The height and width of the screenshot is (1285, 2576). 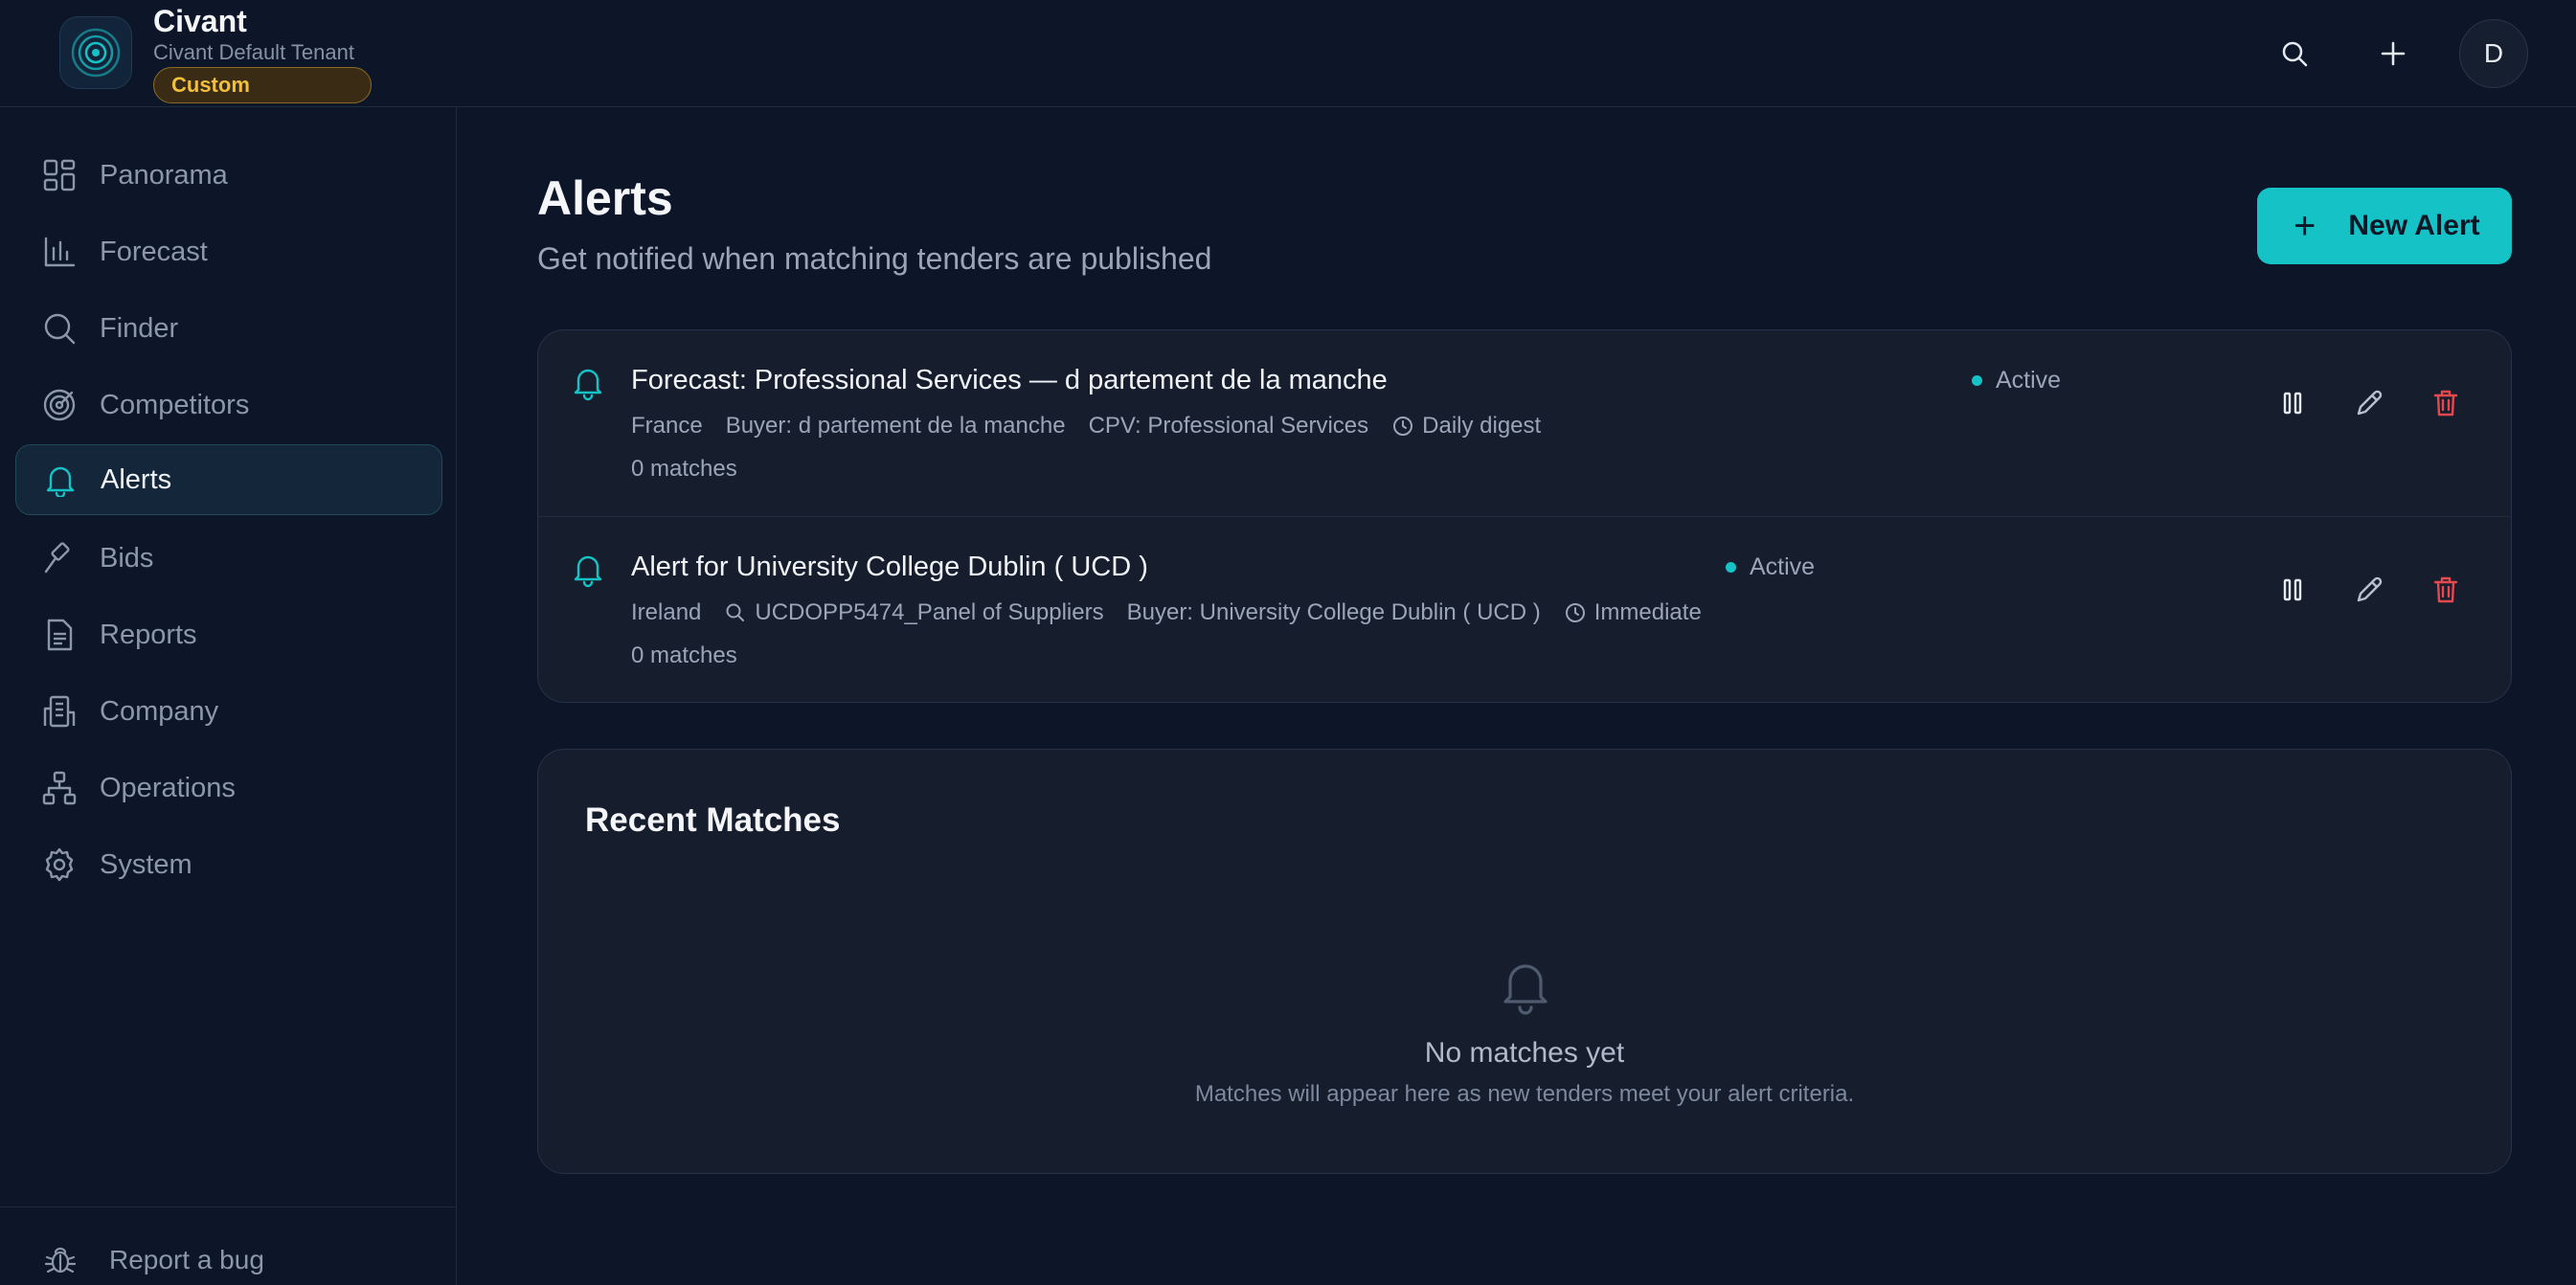 I want to click on sidebar-item-competitors: Competitors, so click(x=228, y=405).